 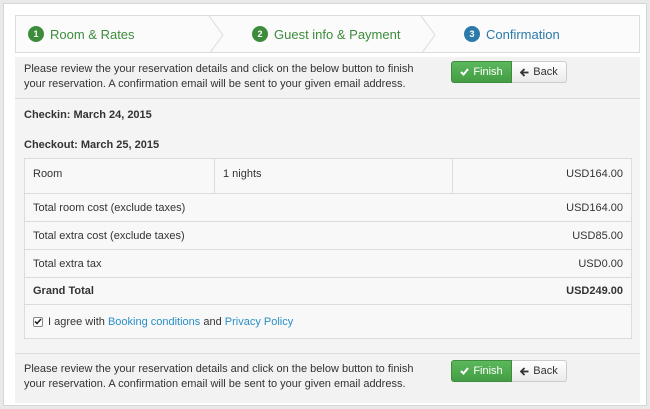 I want to click on total-extra-cost-value: USD85.00, so click(x=597, y=235).